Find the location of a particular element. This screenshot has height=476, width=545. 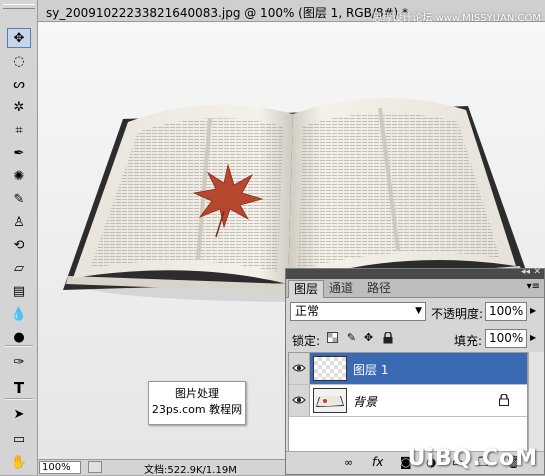

fill-slider-arrow-icon: ▶ is located at coordinates (533, 337).